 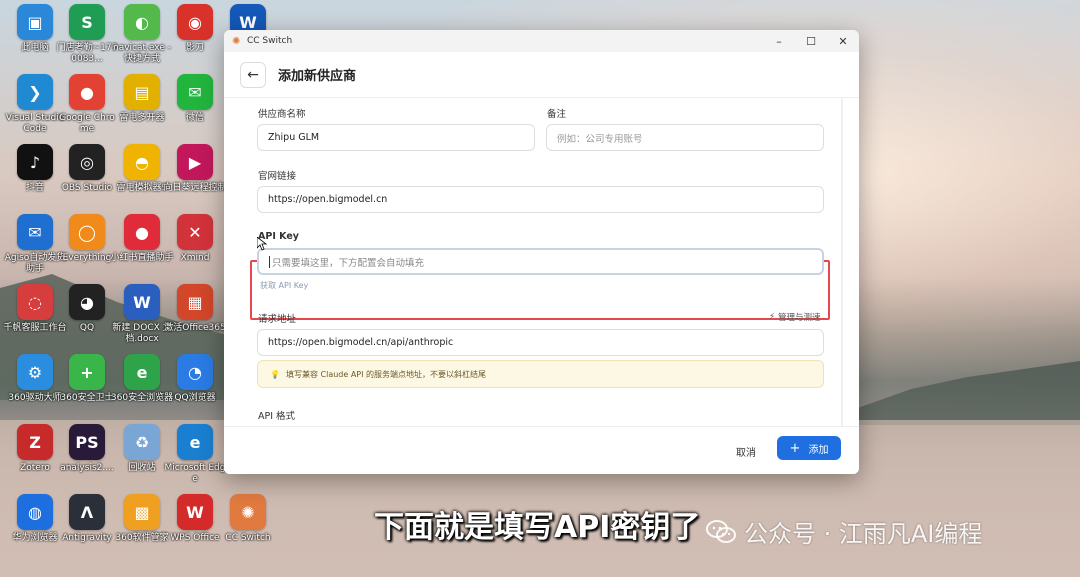 I want to click on add-button: + 添加, so click(x=809, y=448).